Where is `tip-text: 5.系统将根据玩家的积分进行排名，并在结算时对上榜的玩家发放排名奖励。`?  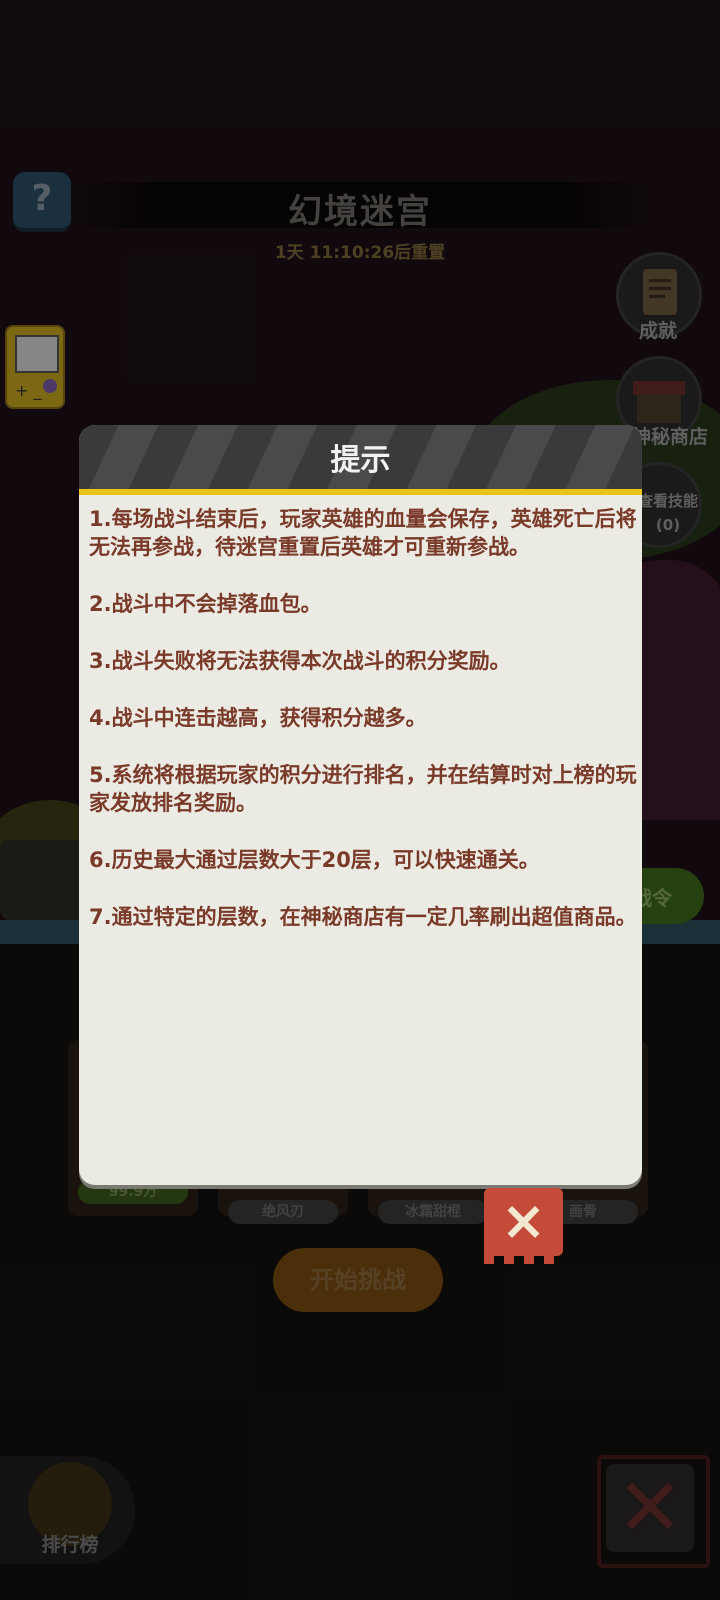 tip-text: 5.系统将根据玩家的积分进行排名，并在结算时对上榜的玩家发放排名奖励。 is located at coordinates (363, 789).